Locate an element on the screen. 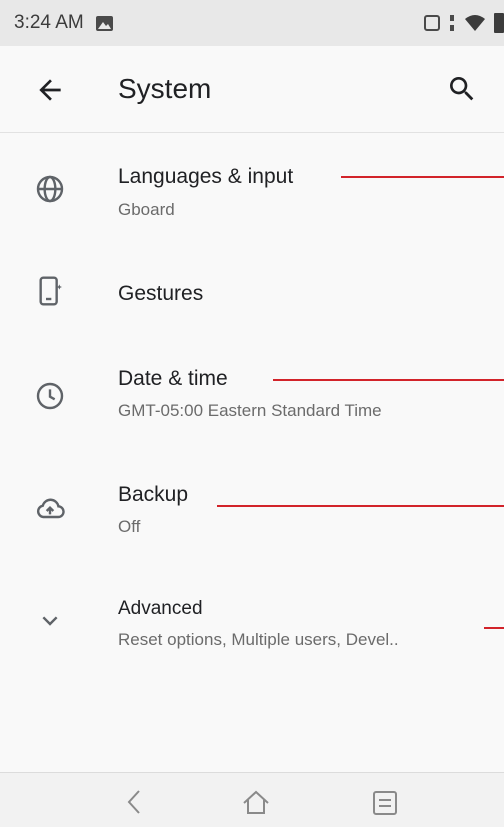 The image size is (504, 827). nfc-icon is located at coordinates (432, 23).